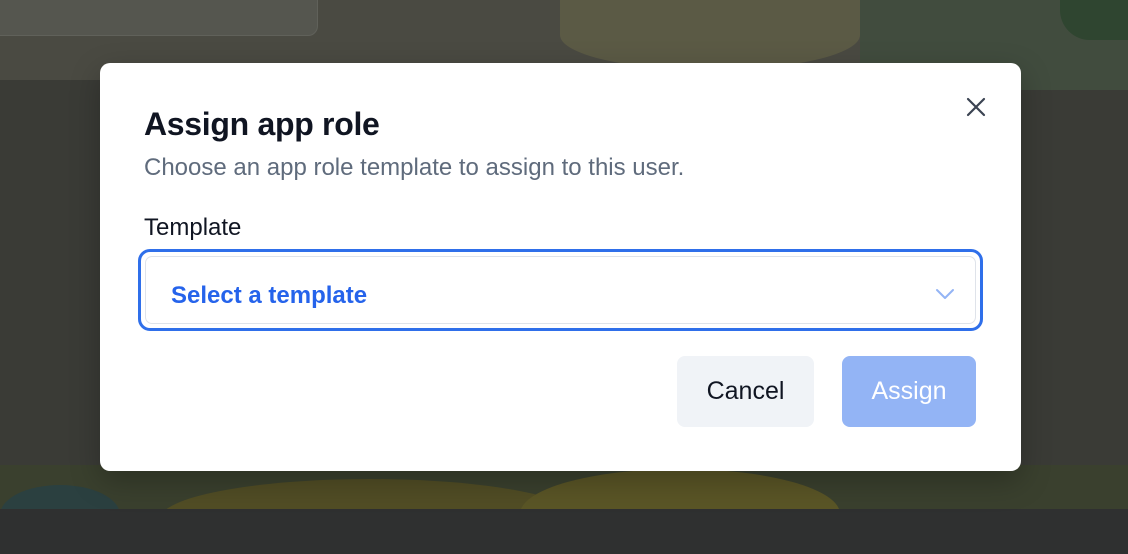 This screenshot has height=554, width=1128. I want to click on template-label: Template, so click(193, 227).